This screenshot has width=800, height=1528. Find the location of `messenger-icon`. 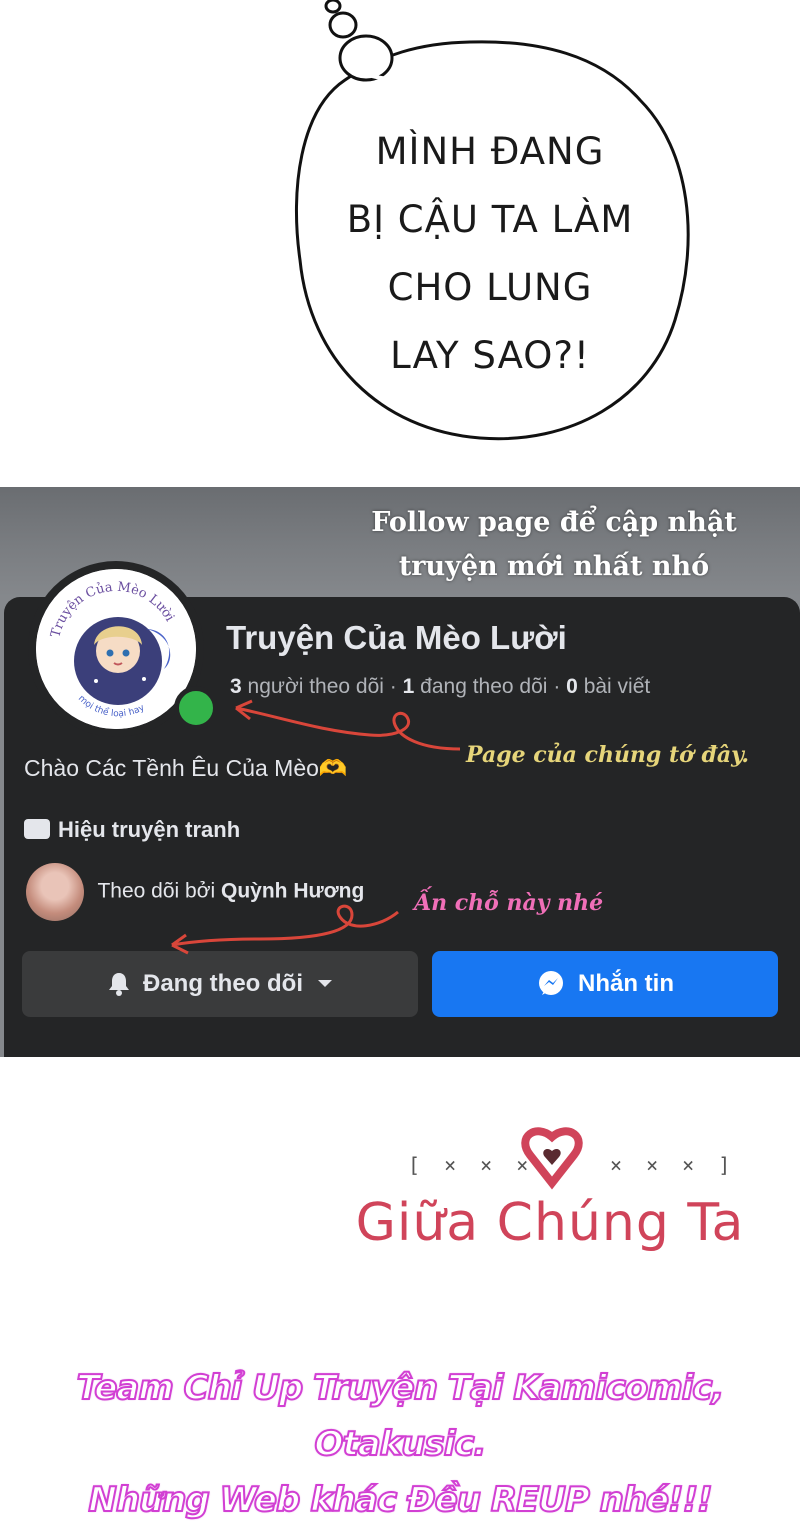

messenger-icon is located at coordinates (551, 984).